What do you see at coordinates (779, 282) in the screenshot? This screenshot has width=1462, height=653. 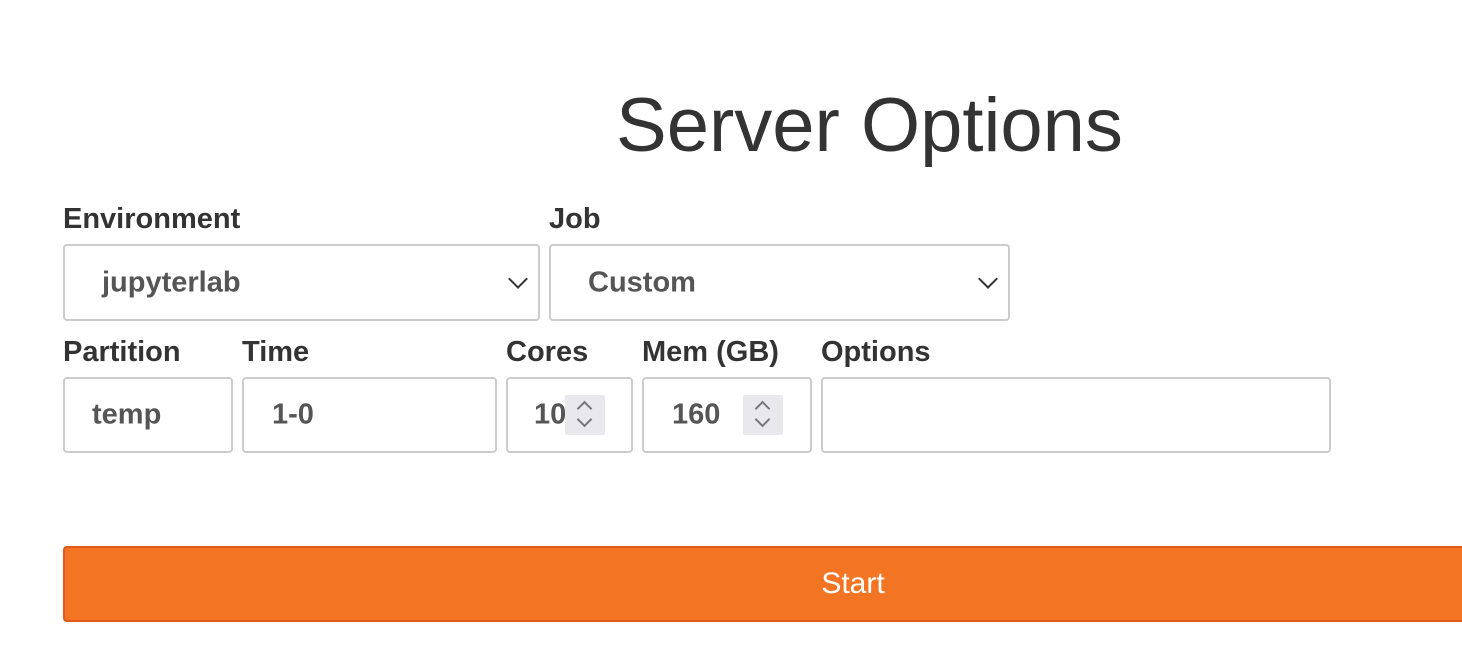 I see `job-select: Custom` at bounding box center [779, 282].